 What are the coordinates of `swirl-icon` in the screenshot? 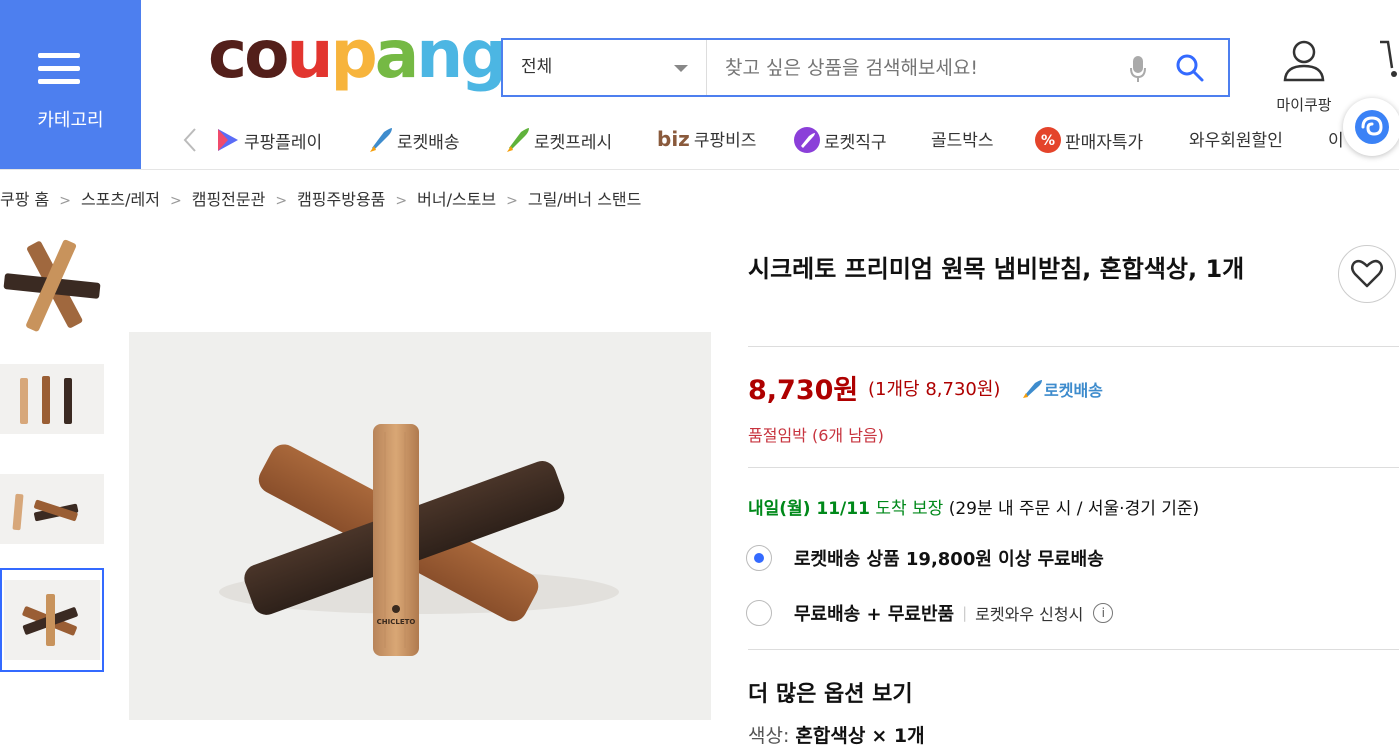 It's located at (1372, 127).